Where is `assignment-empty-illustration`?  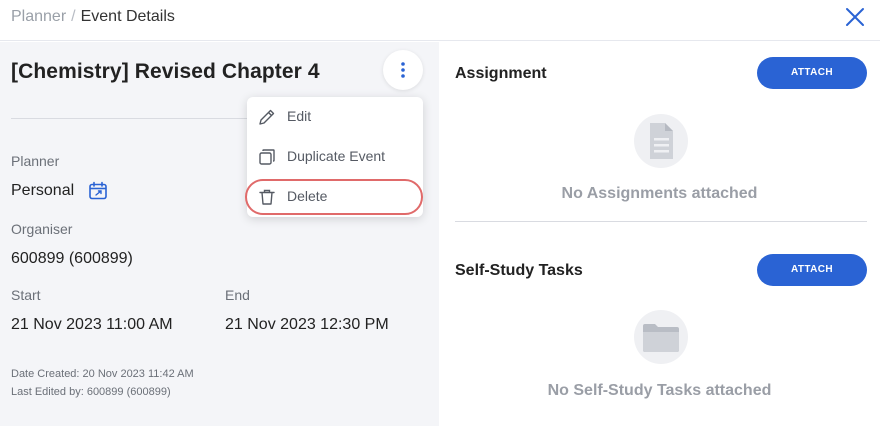
assignment-empty-illustration is located at coordinates (661, 141).